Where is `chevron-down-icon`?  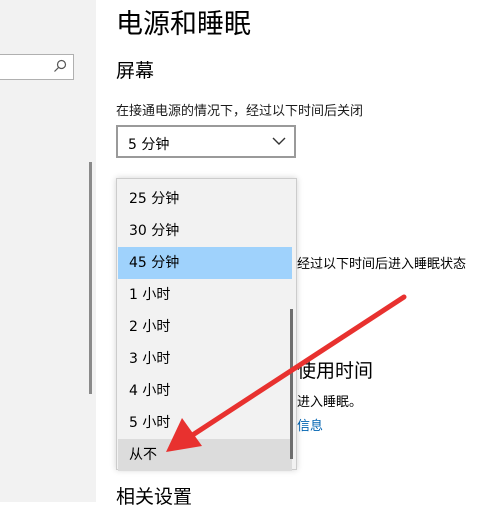
chevron-down-icon is located at coordinates (279, 141).